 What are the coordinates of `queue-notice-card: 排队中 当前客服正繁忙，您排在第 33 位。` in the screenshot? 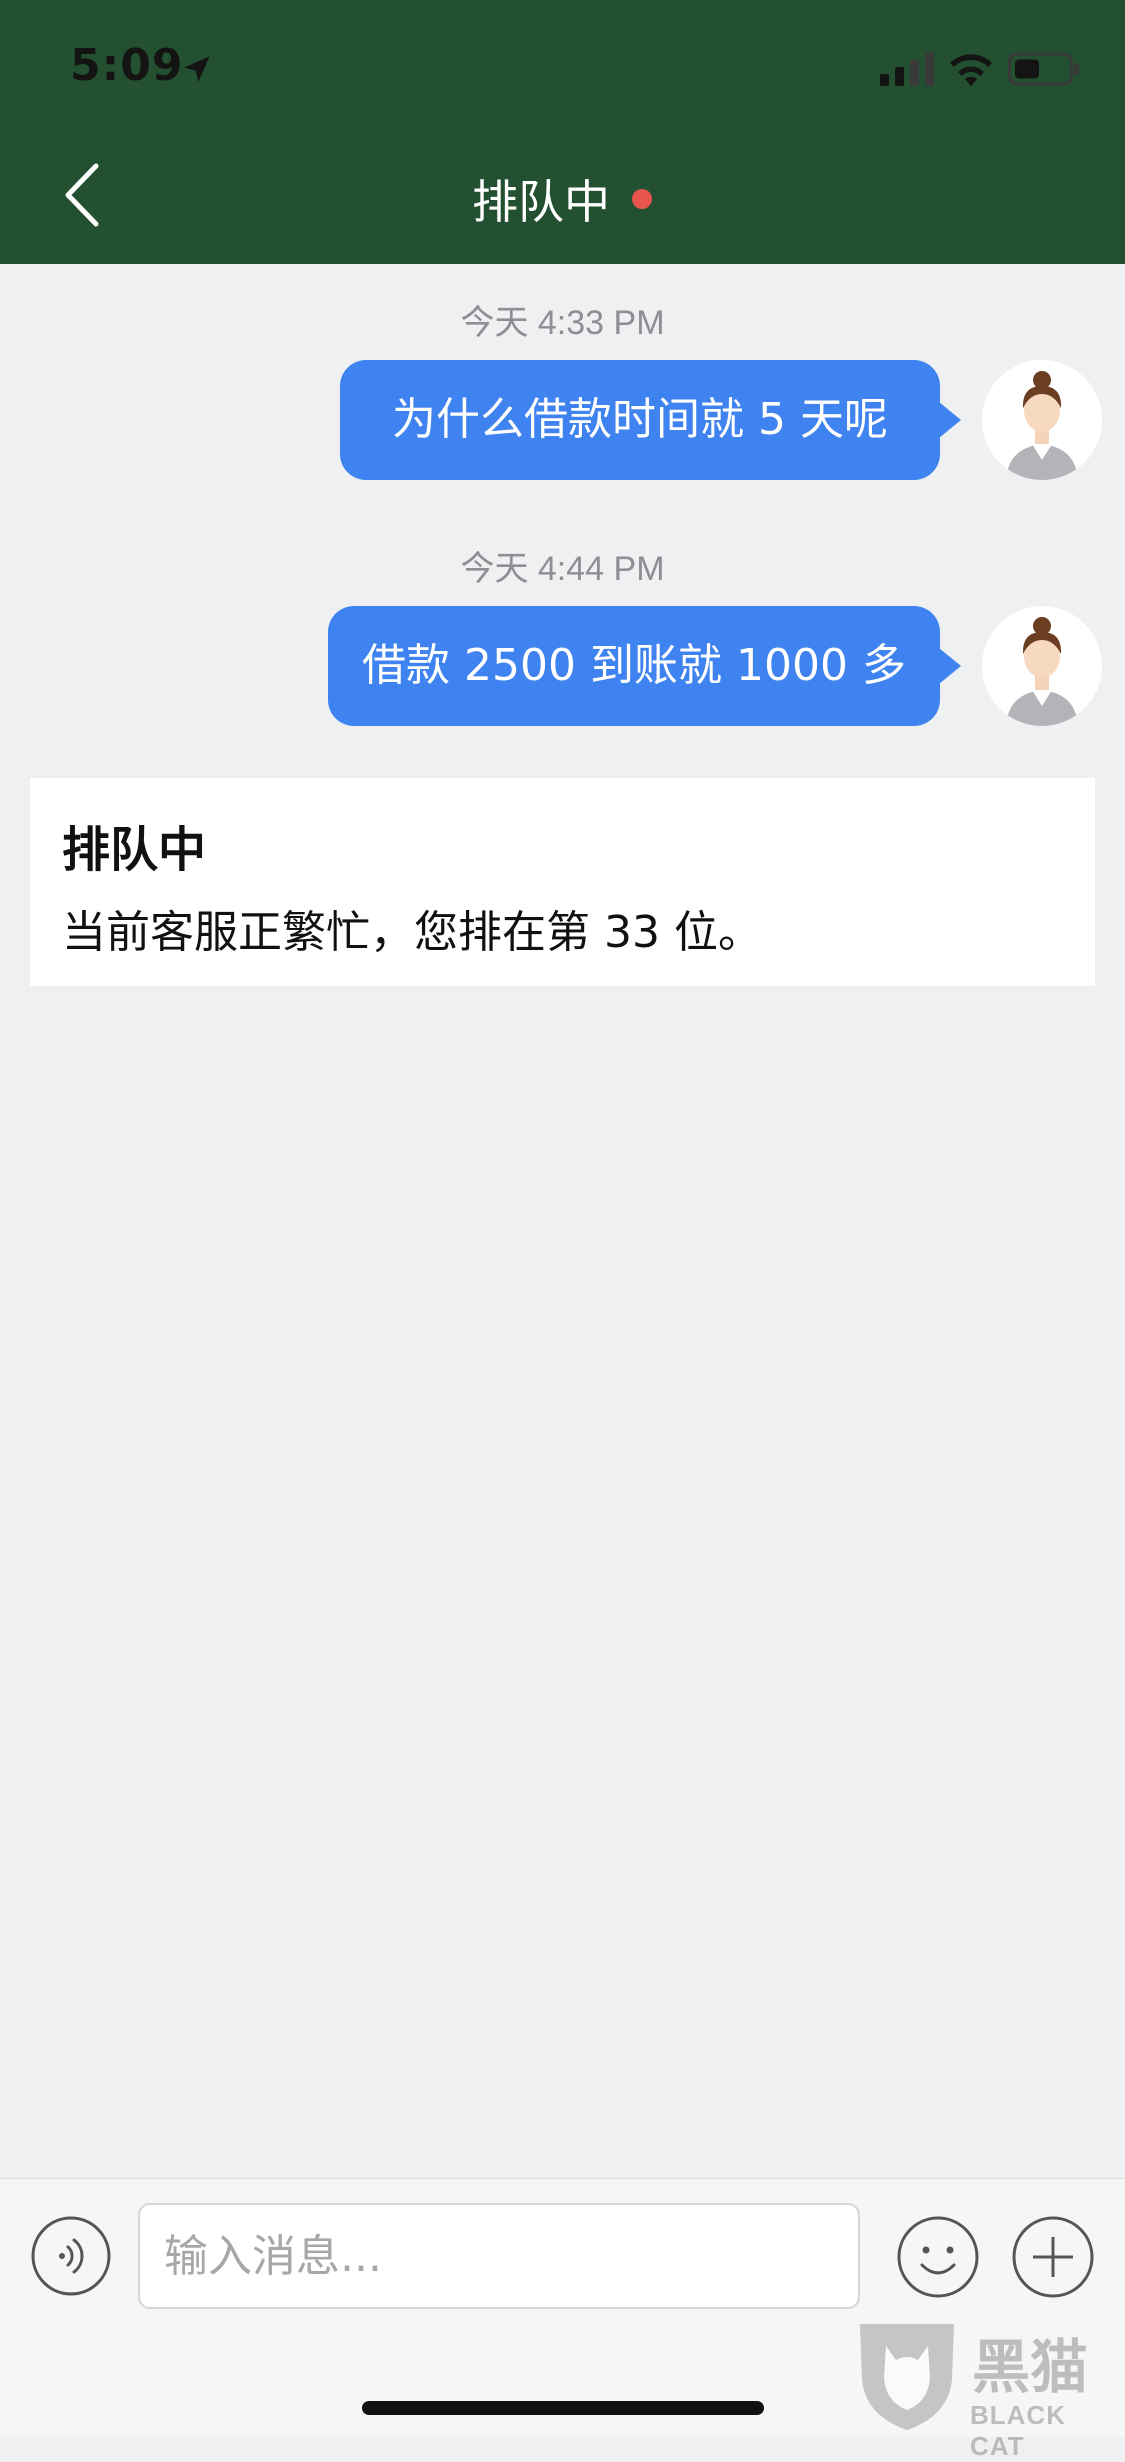 It's located at (562, 882).